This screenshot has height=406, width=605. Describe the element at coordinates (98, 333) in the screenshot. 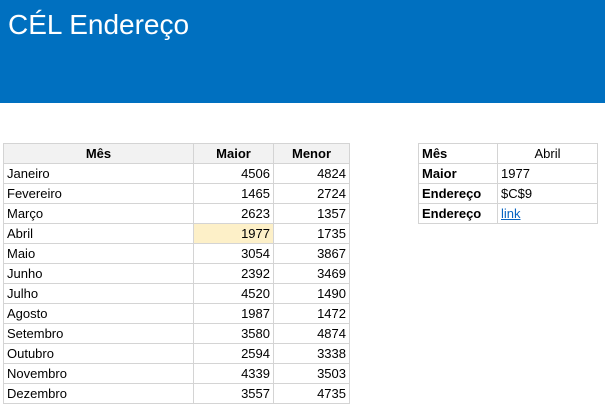

I see `cell-mes: Setembro` at that location.